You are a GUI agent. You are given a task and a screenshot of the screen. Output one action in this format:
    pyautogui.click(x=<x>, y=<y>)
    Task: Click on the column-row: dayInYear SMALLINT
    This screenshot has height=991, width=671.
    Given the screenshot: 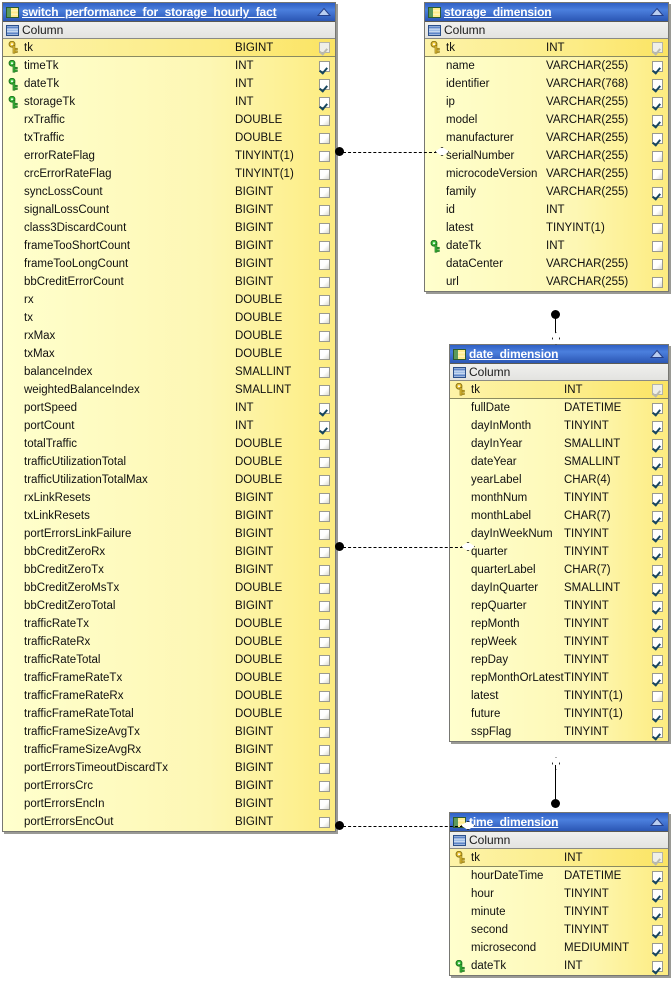 What is the action you would take?
    pyautogui.click(x=559, y=444)
    